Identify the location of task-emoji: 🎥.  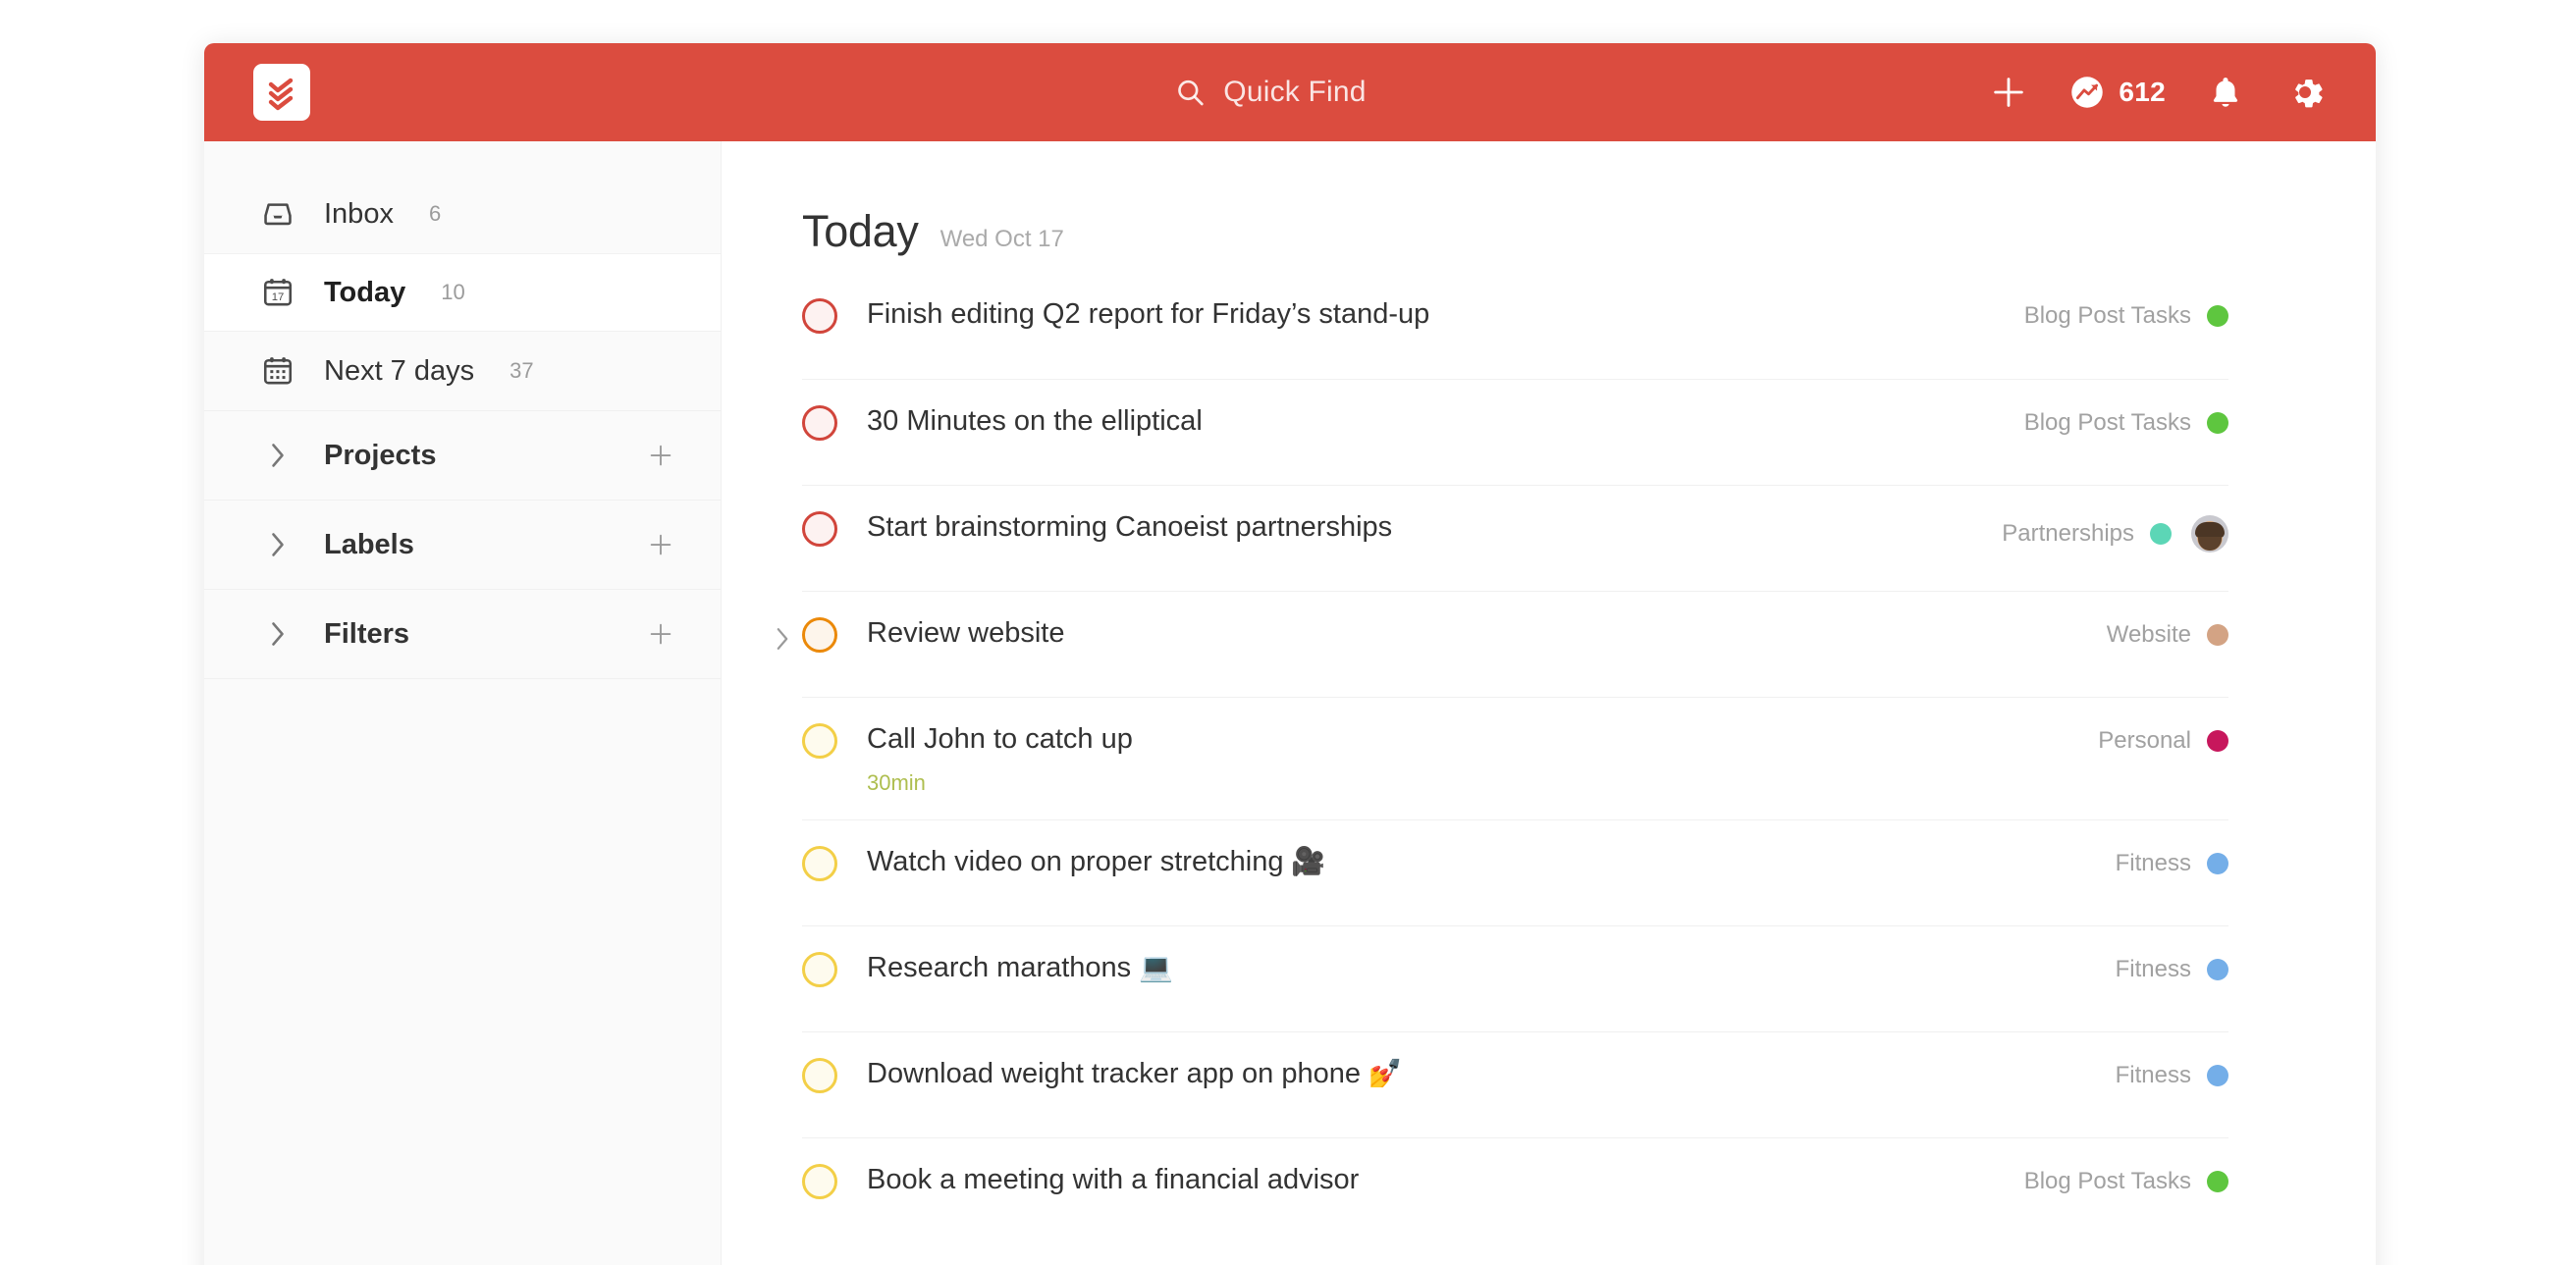
(1304, 861).